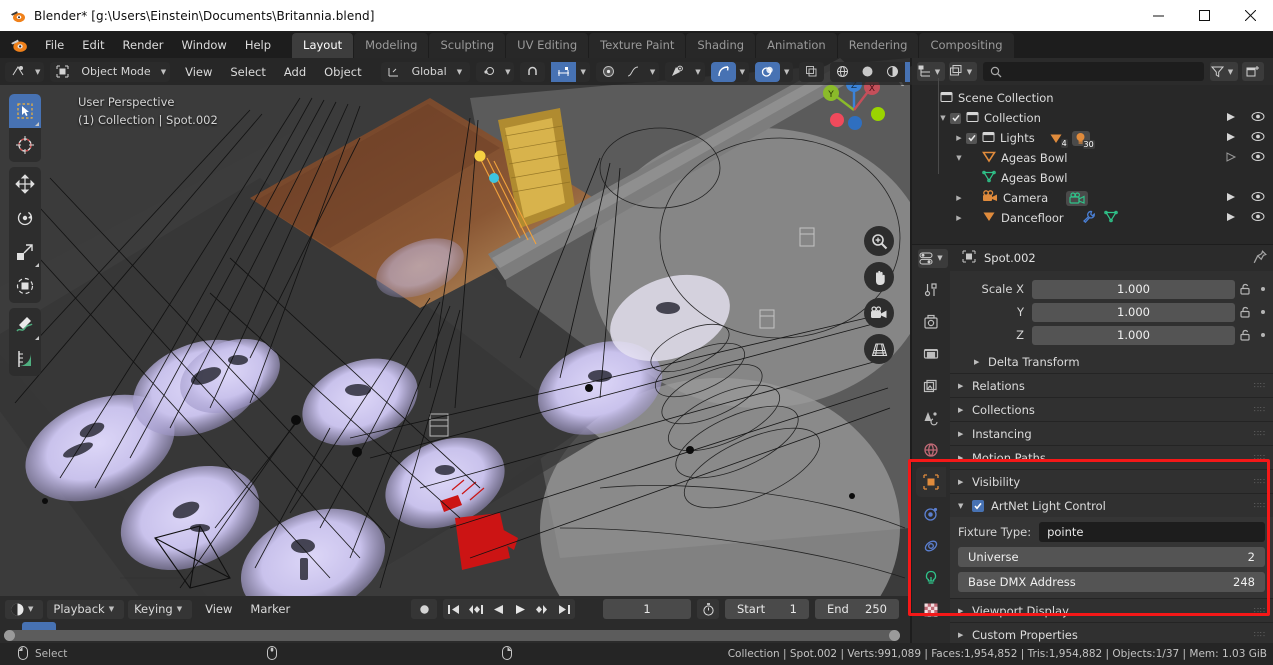  Describe the element at coordinates (608, 72) in the screenshot. I see `proportional-edit-icon` at that location.